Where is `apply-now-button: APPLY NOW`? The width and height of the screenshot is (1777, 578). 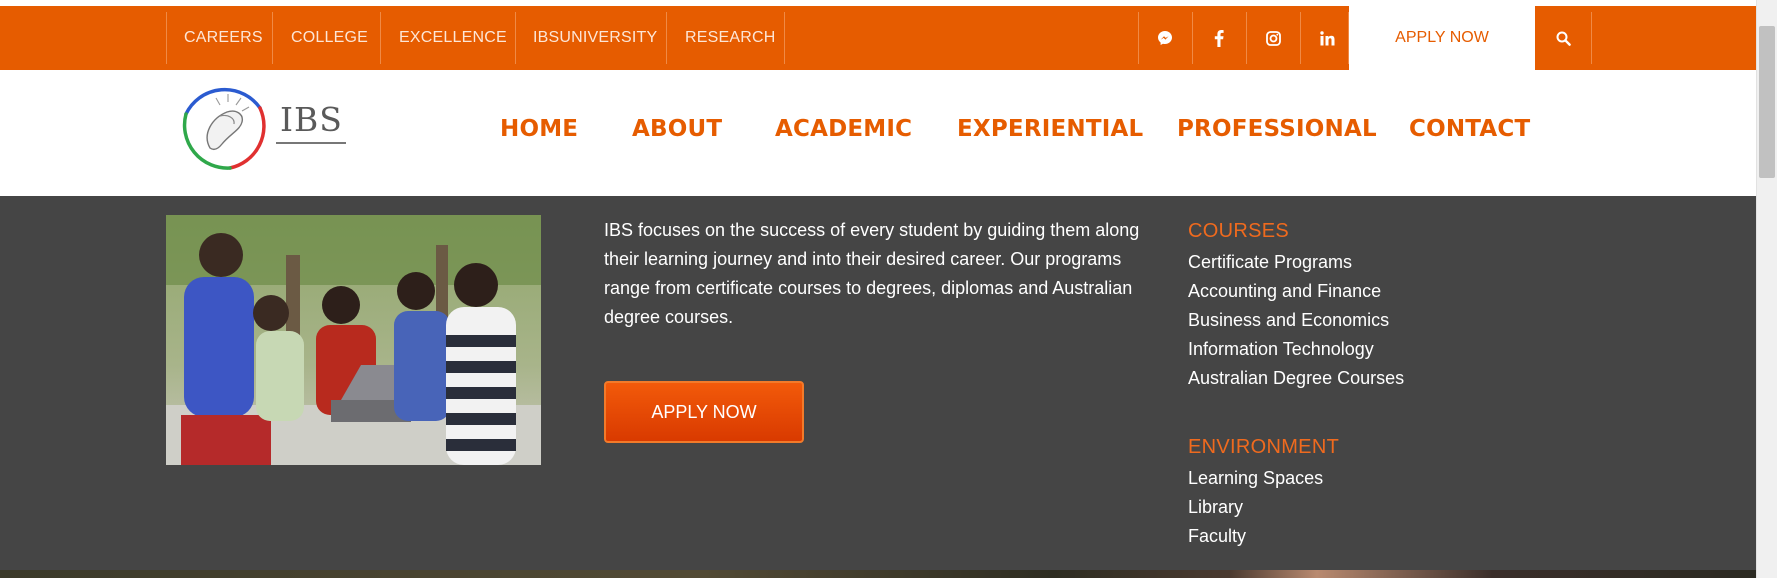 apply-now-button: APPLY NOW is located at coordinates (704, 412).